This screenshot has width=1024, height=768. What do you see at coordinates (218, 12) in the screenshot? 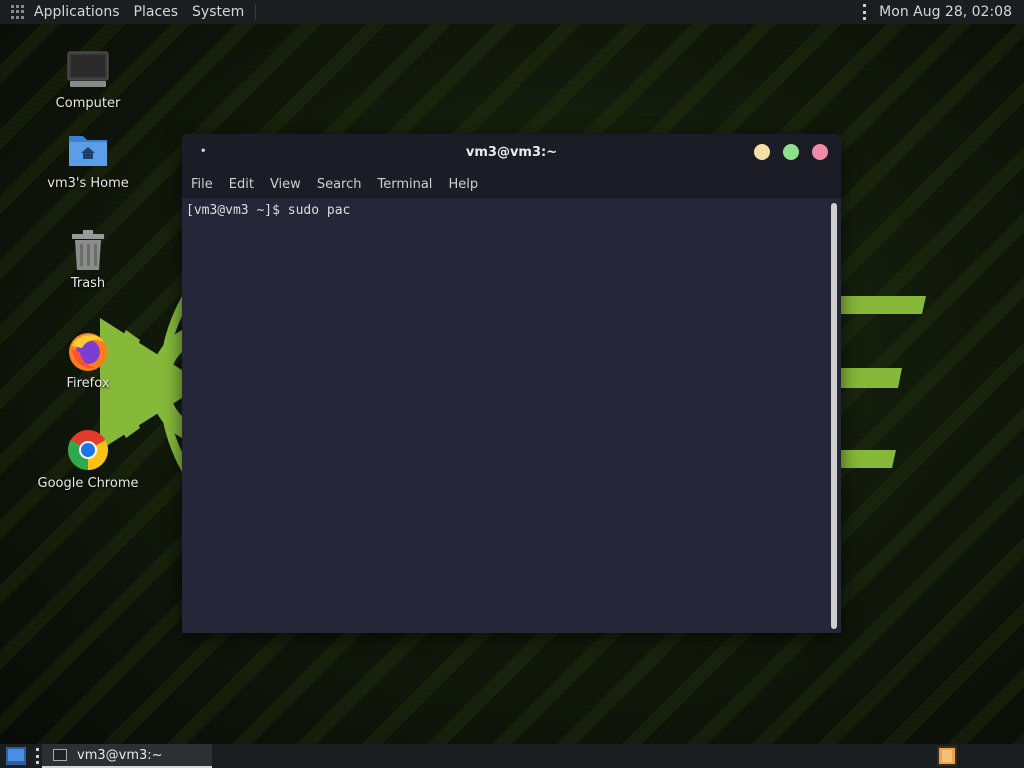
I see `system-menu: System` at bounding box center [218, 12].